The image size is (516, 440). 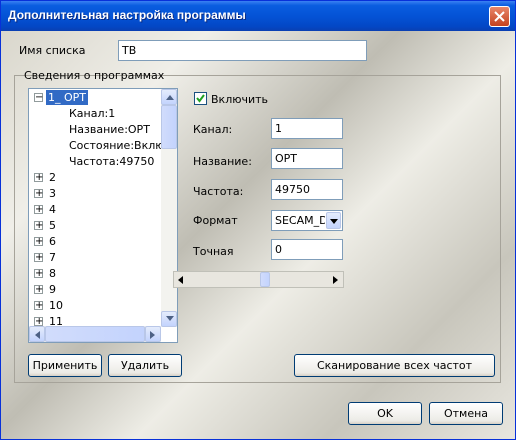 What do you see at coordinates (52, 273) in the screenshot?
I see `tree-node: 8` at bounding box center [52, 273].